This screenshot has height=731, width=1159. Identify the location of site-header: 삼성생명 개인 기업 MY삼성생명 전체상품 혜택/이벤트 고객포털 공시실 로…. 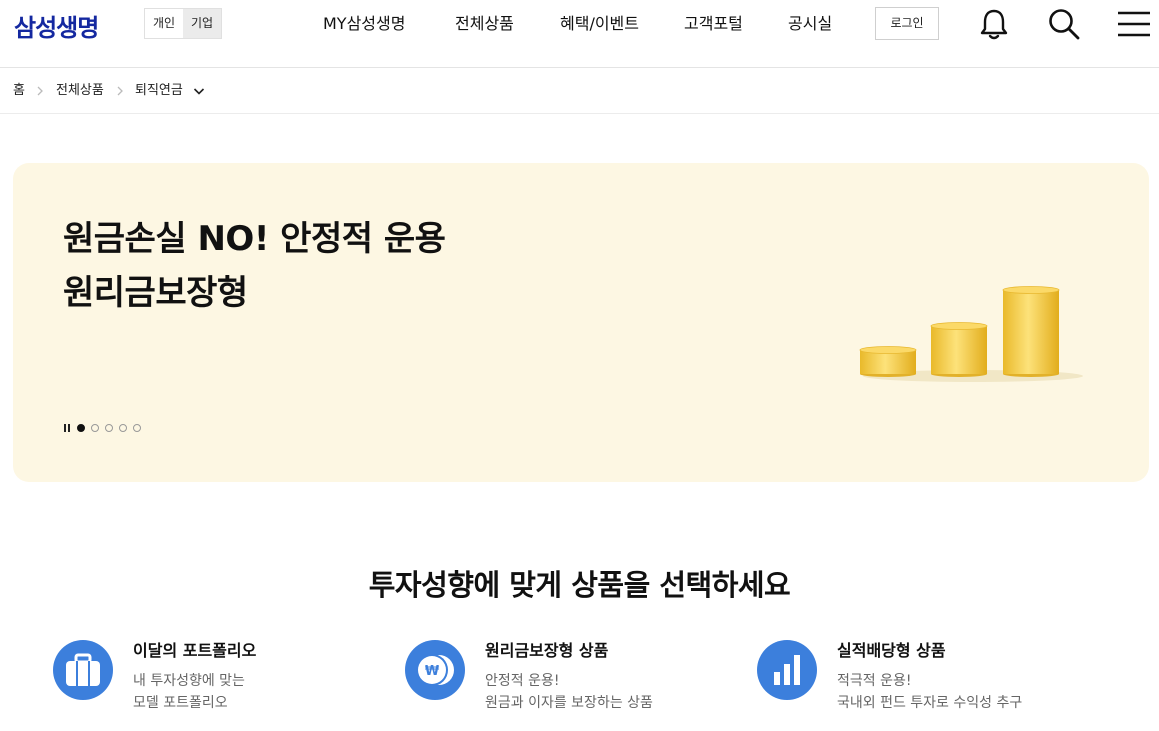
(579, 34).